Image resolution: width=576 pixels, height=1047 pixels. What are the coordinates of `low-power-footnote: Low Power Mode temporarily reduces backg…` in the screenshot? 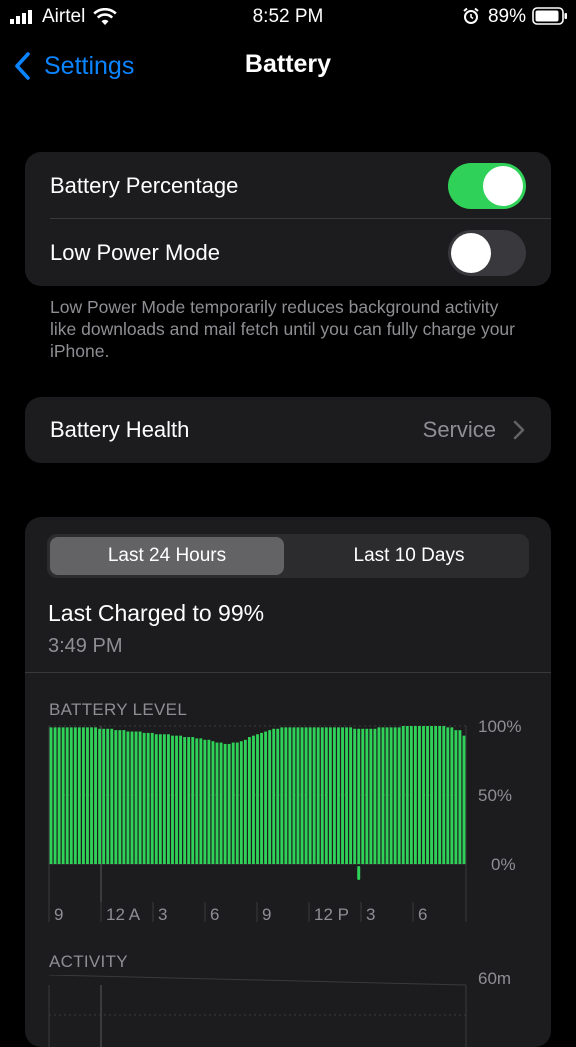 It's located at (282, 329).